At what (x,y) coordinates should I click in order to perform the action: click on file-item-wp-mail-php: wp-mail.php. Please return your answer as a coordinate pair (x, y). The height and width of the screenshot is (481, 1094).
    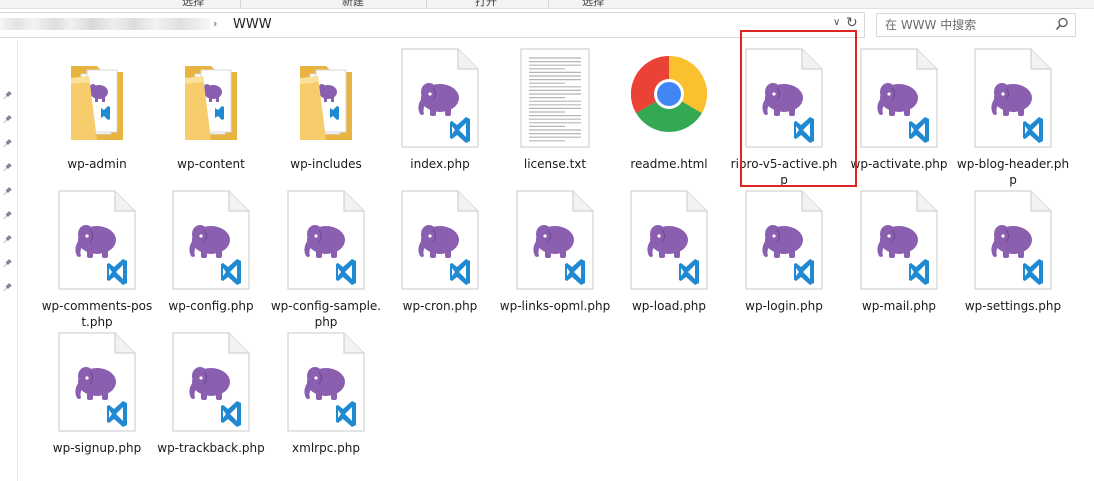
    Looking at the image, I should click on (899, 256).